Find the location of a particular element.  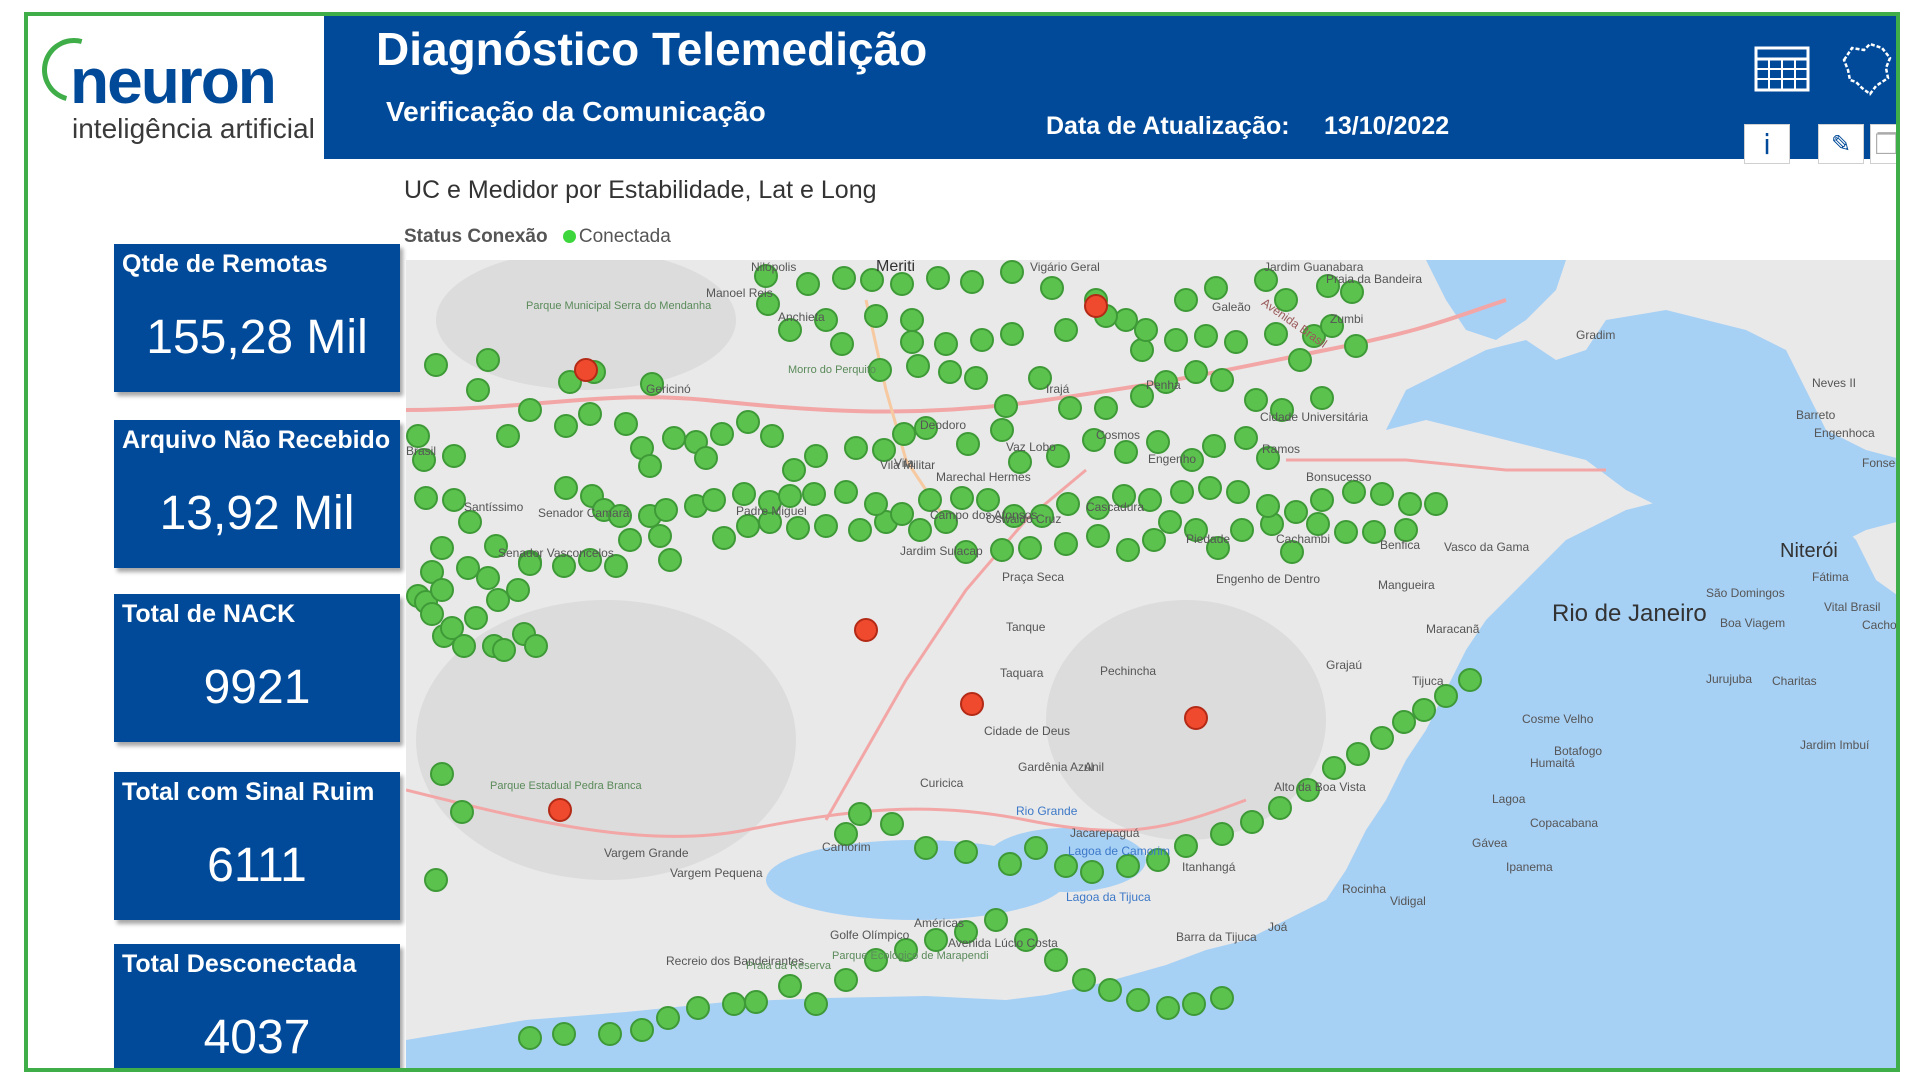

map-icon is located at coordinates (1865, 68).